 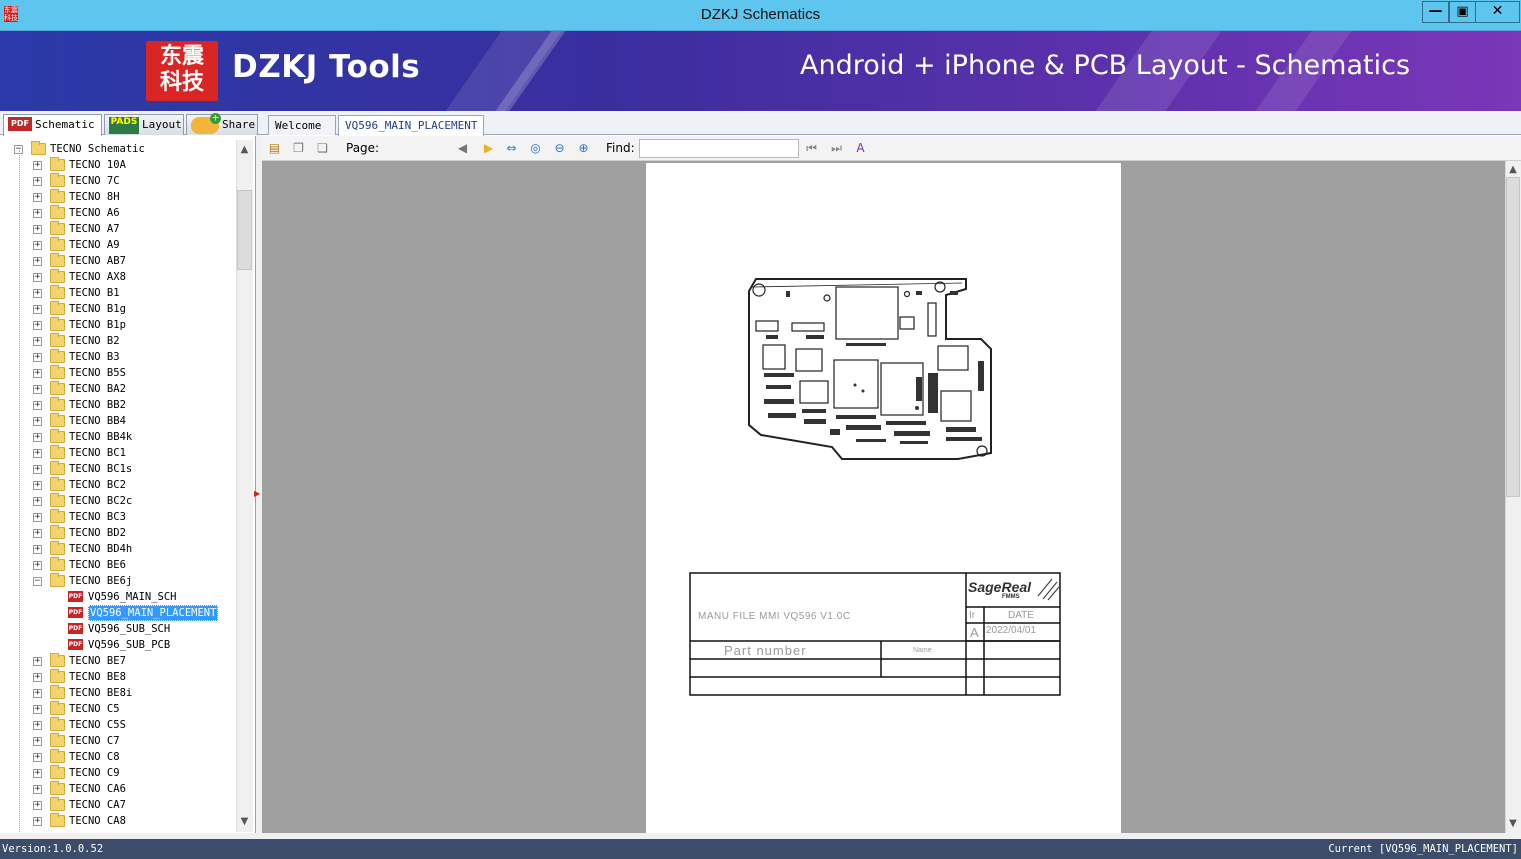 I want to click on tree-folder-item: + TECNO BC1, so click(x=118, y=453).